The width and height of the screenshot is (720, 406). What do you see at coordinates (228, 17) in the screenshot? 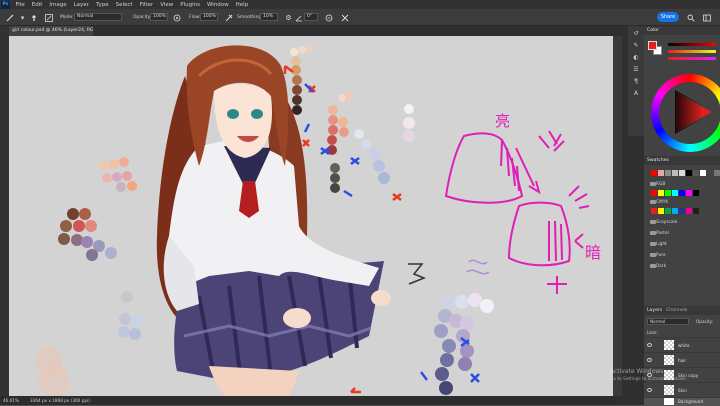
I see `airbrush-icon` at bounding box center [228, 17].